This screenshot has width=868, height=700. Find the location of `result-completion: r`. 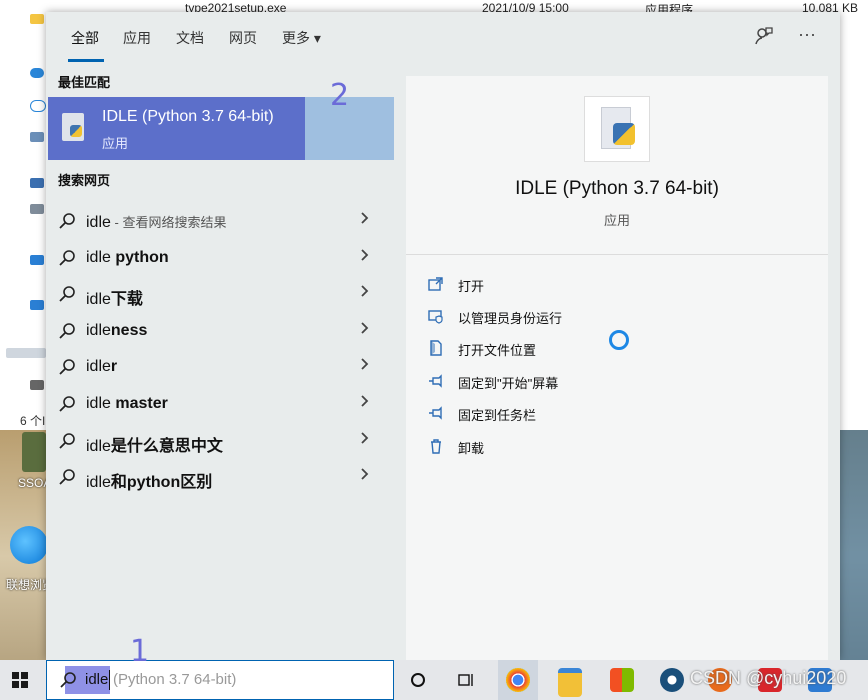

result-completion: r is located at coordinates (114, 367).